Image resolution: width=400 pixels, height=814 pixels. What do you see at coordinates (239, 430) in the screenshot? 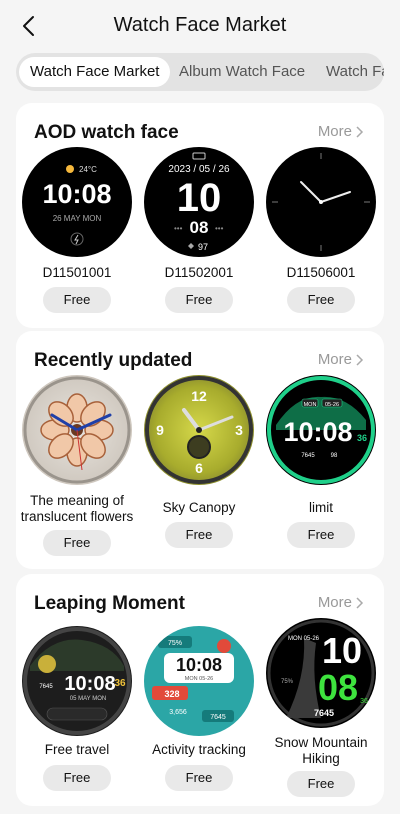
I see `numeral-3: 3` at bounding box center [239, 430].